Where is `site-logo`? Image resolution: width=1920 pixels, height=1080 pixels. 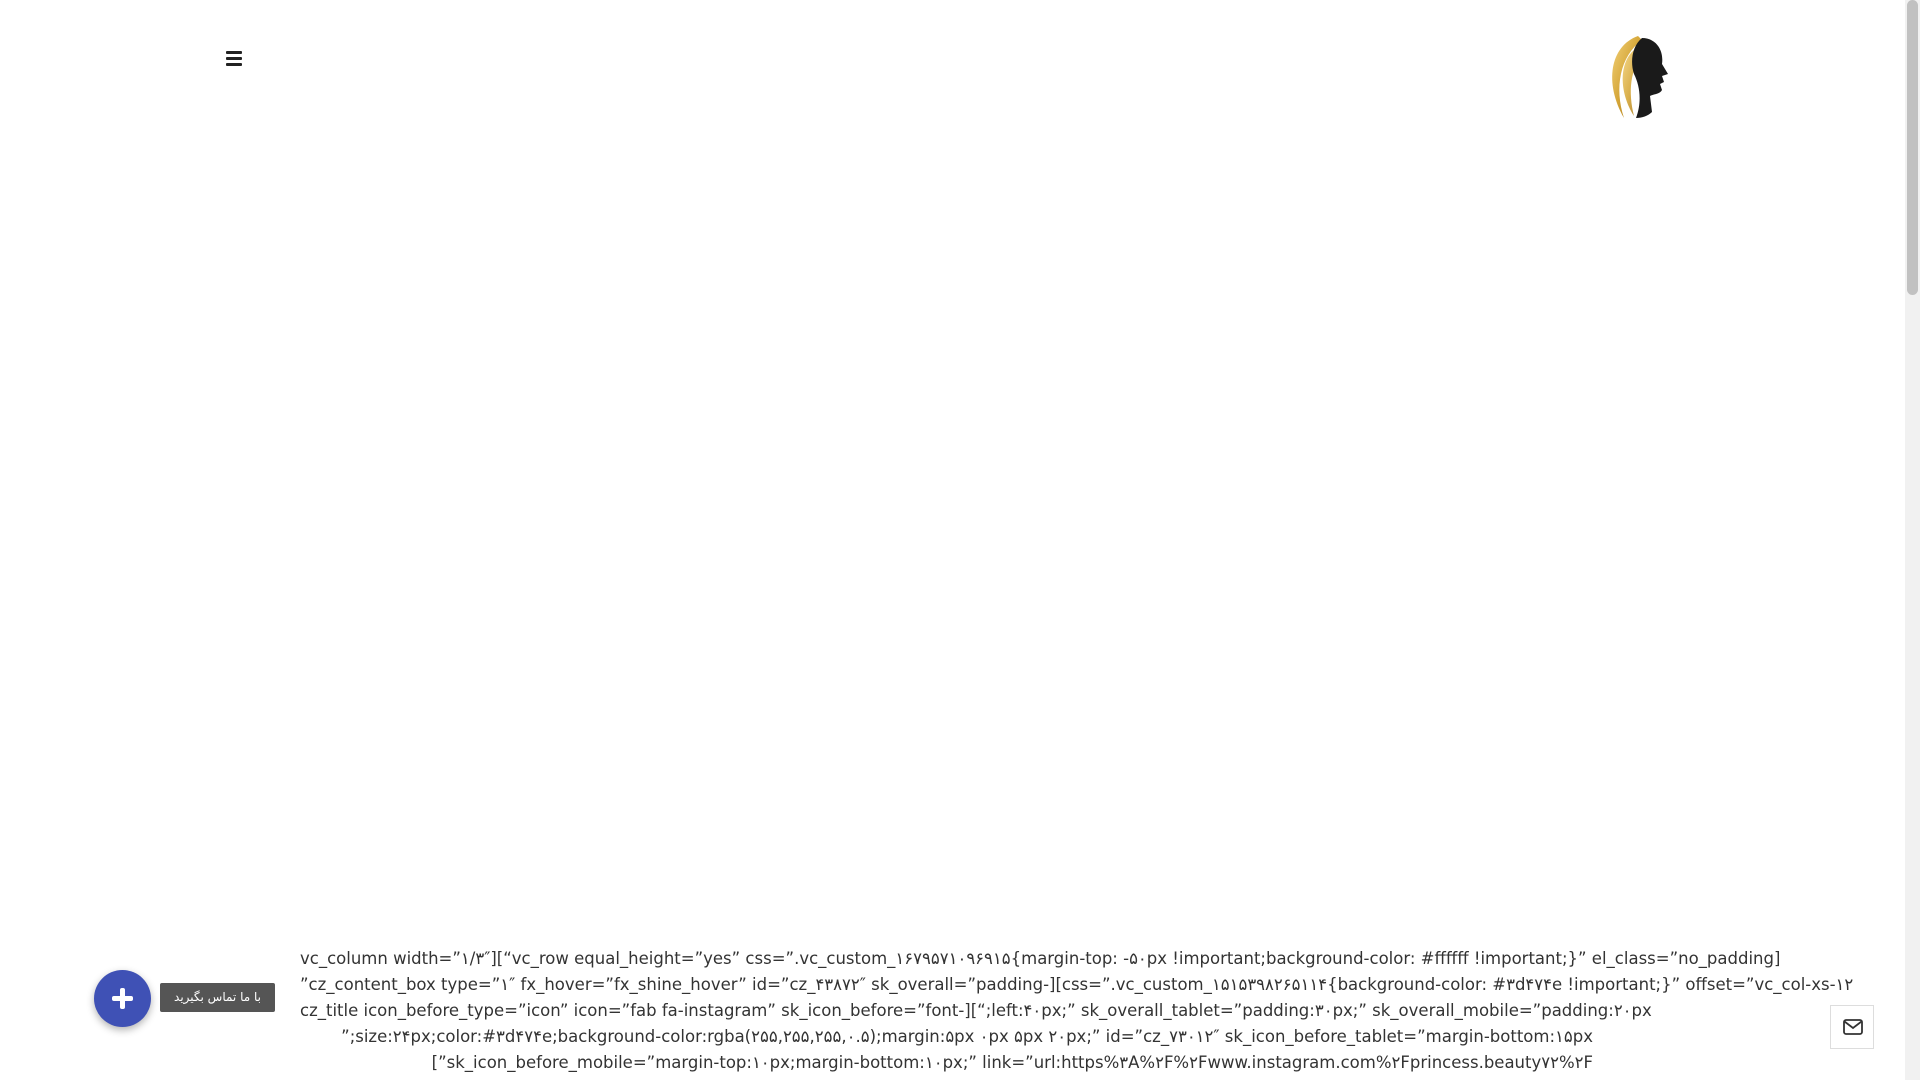
site-logo is located at coordinates (1640, 78).